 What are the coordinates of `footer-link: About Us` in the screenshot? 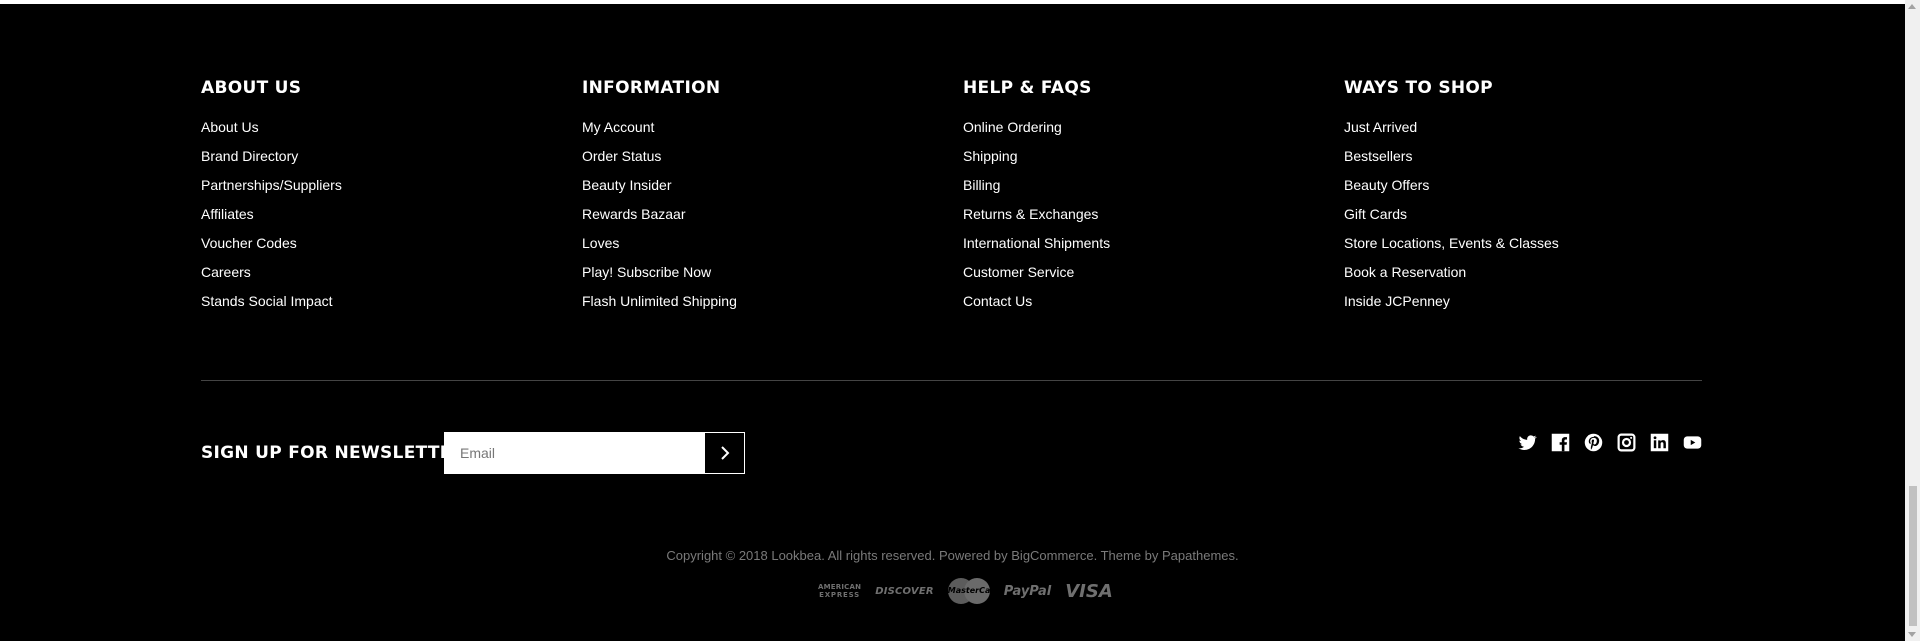 It's located at (230, 127).